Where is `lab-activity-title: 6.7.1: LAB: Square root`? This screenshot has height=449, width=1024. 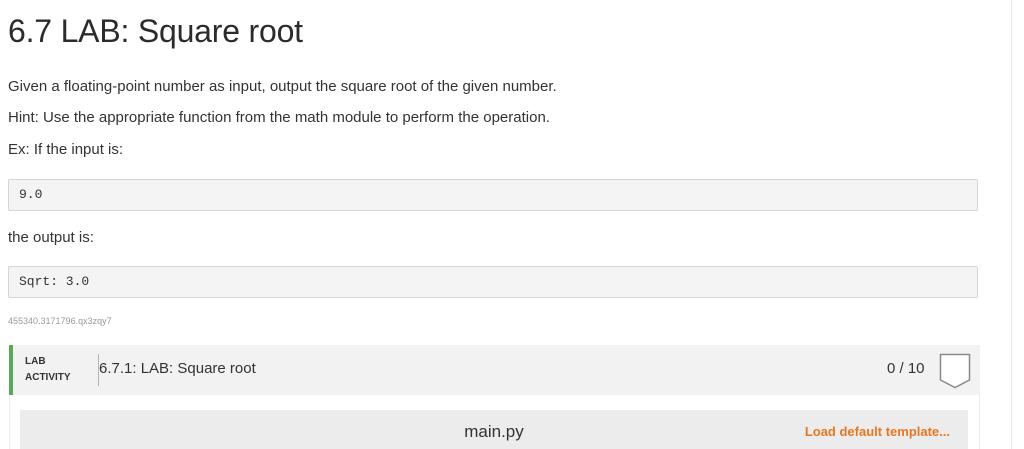 lab-activity-title: 6.7.1: LAB: Square root is located at coordinates (177, 368).